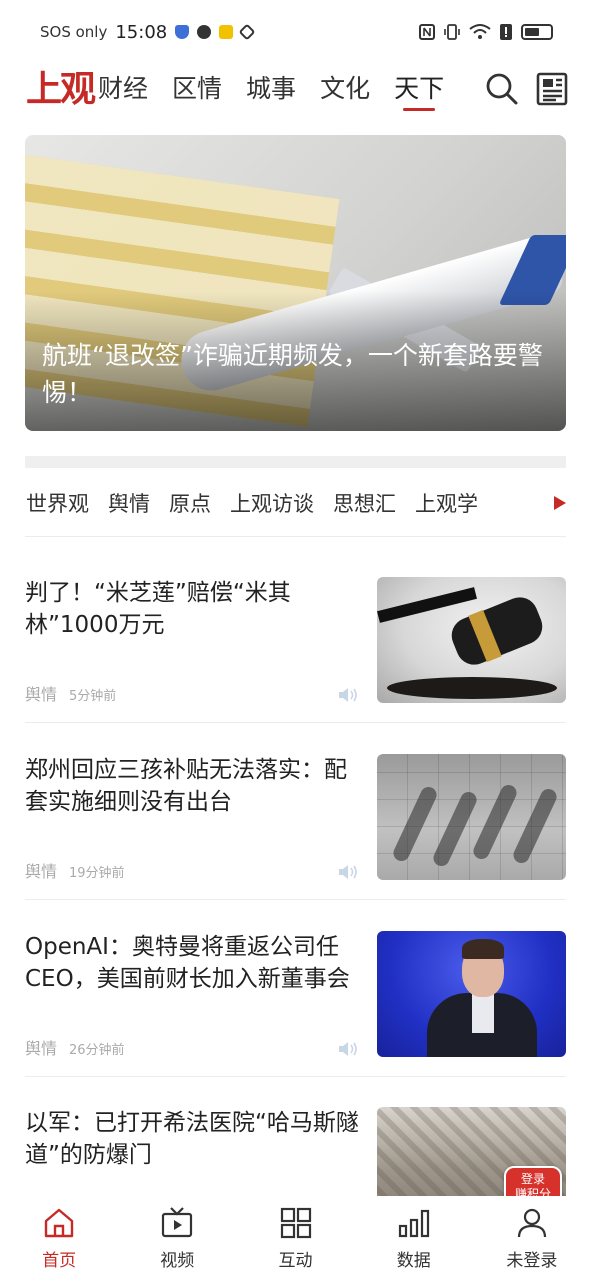 This screenshot has height=1280, width=591. I want to click on news-title: OpenAI：奥特曼将重返公司任CEO，美国前财长加入新董事会, so click(192, 963).